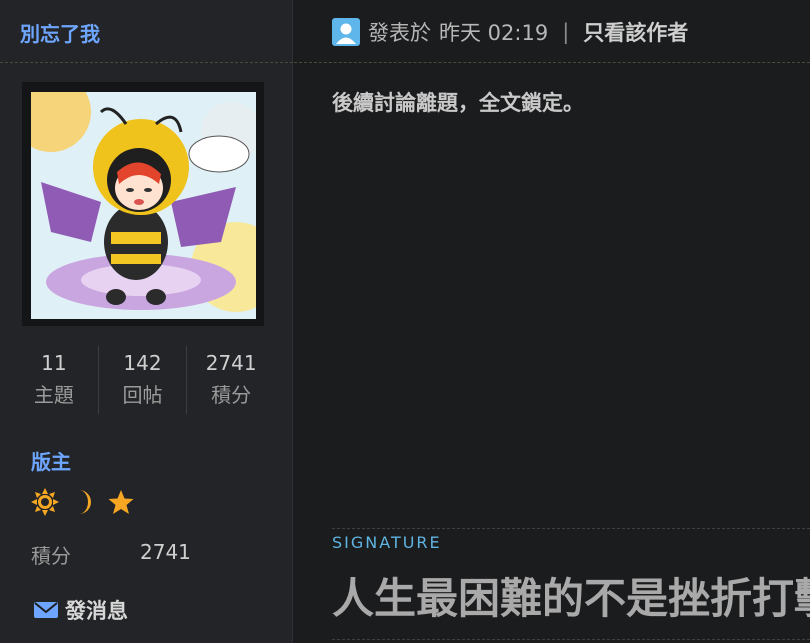 The width and height of the screenshot is (810, 643). I want to click on stat-replies: 142 回帖, so click(142, 380).